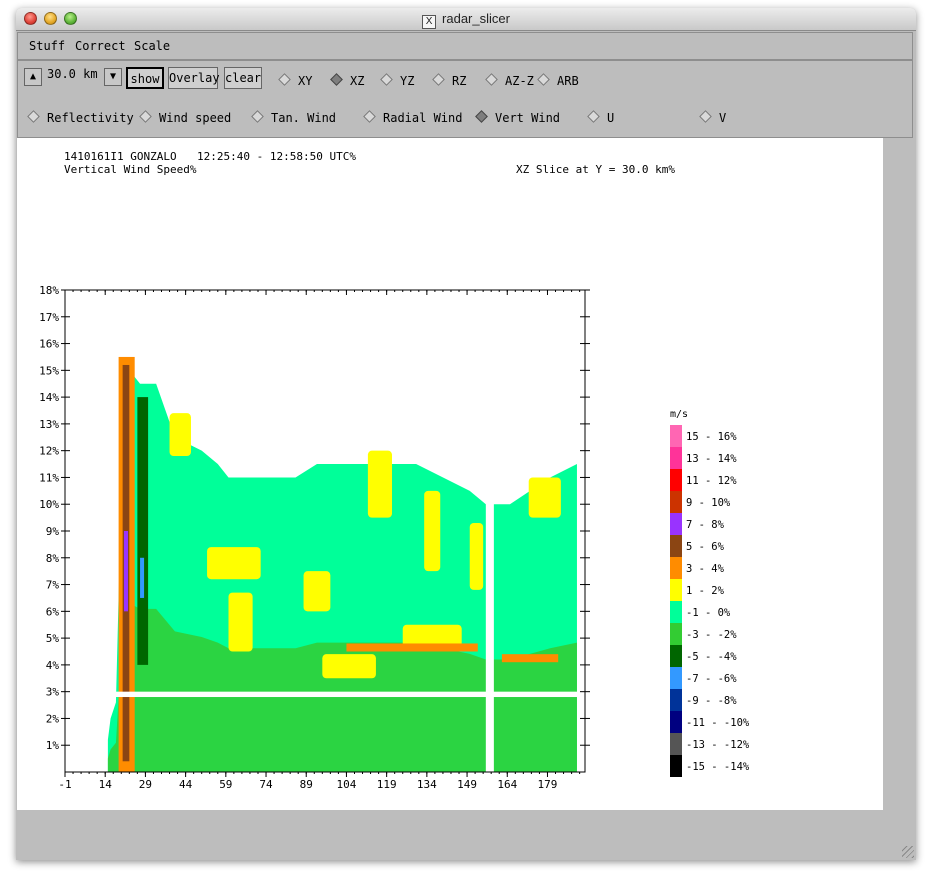 The image size is (932, 884). I want to click on menu-stuff: Stuff, so click(47, 46).